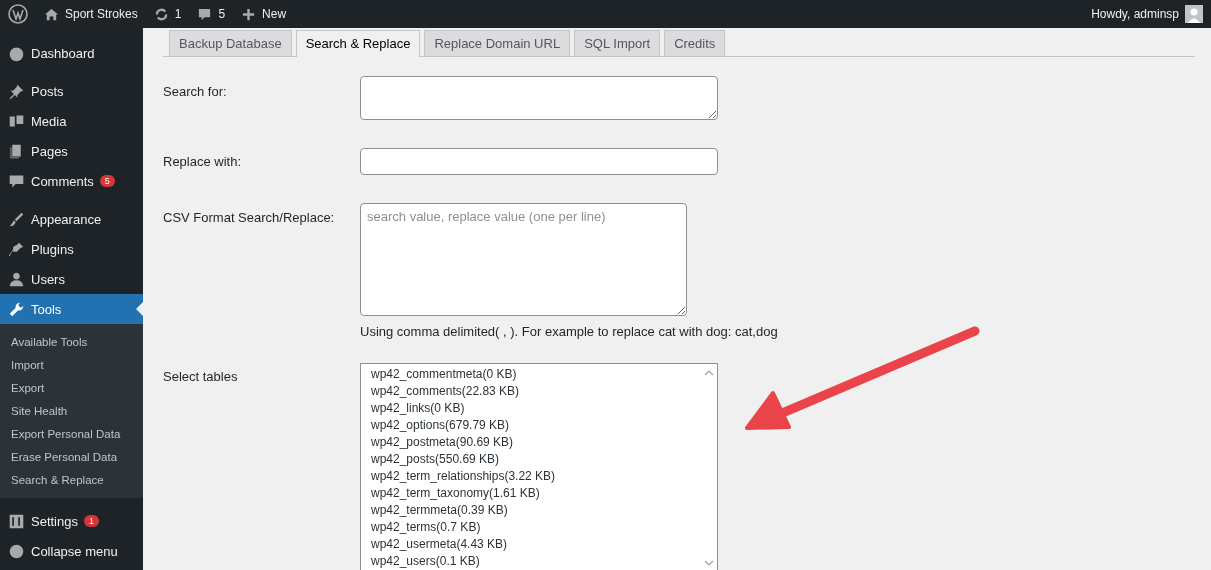 Image resolution: width=1211 pixels, height=570 pixels. What do you see at coordinates (230, 43) in the screenshot?
I see `tab: Backup Database` at bounding box center [230, 43].